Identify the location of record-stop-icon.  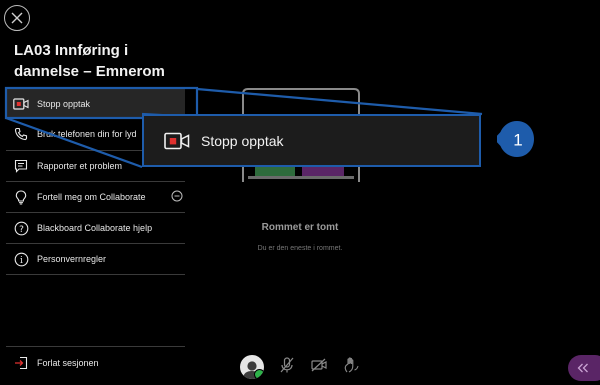
(177, 141).